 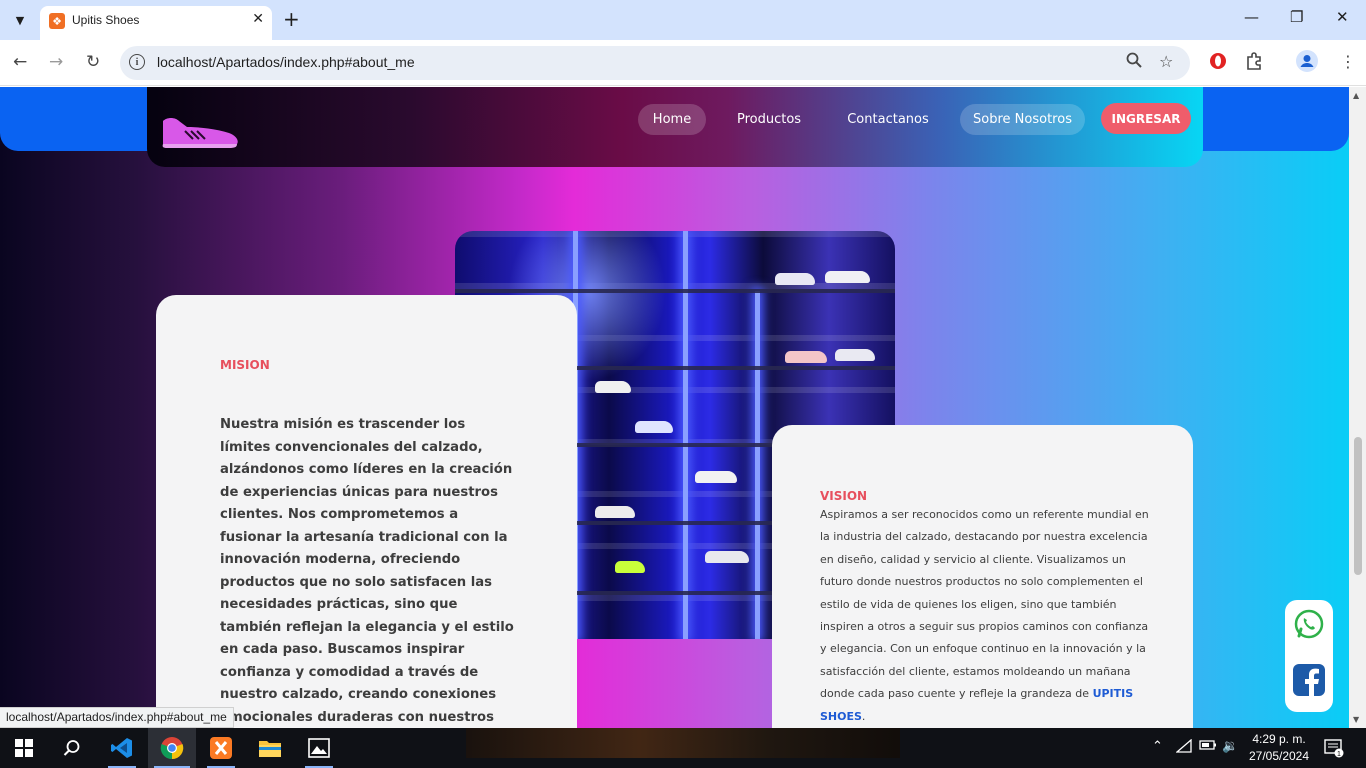 I want to click on profile-avatar-icon, so click(x=1307, y=63).